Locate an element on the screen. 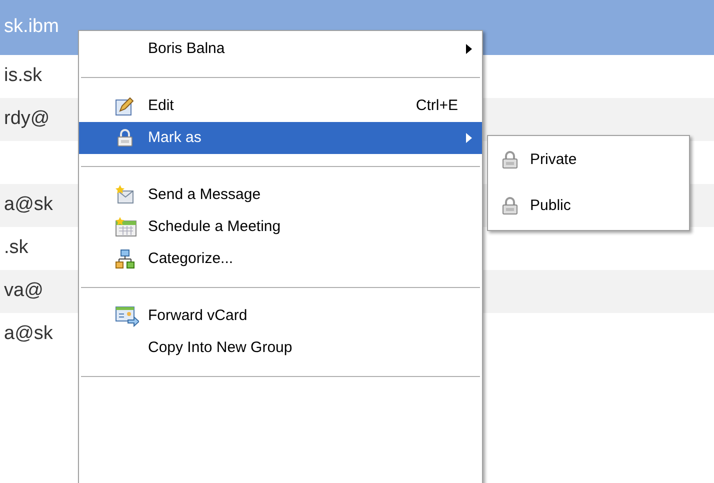  submenu-item: Private is located at coordinates (588, 160).